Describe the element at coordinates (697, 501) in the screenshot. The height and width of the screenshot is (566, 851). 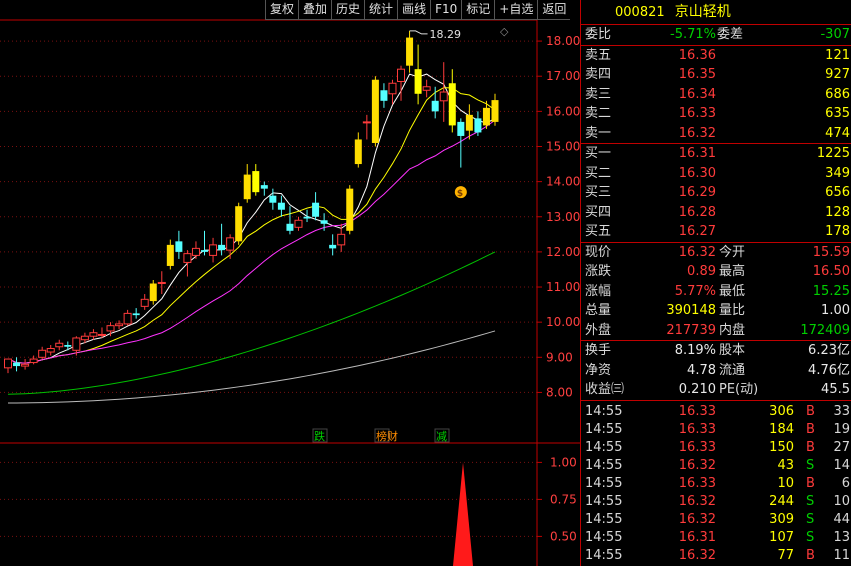
I see `tick-price: 16.32` at that location.